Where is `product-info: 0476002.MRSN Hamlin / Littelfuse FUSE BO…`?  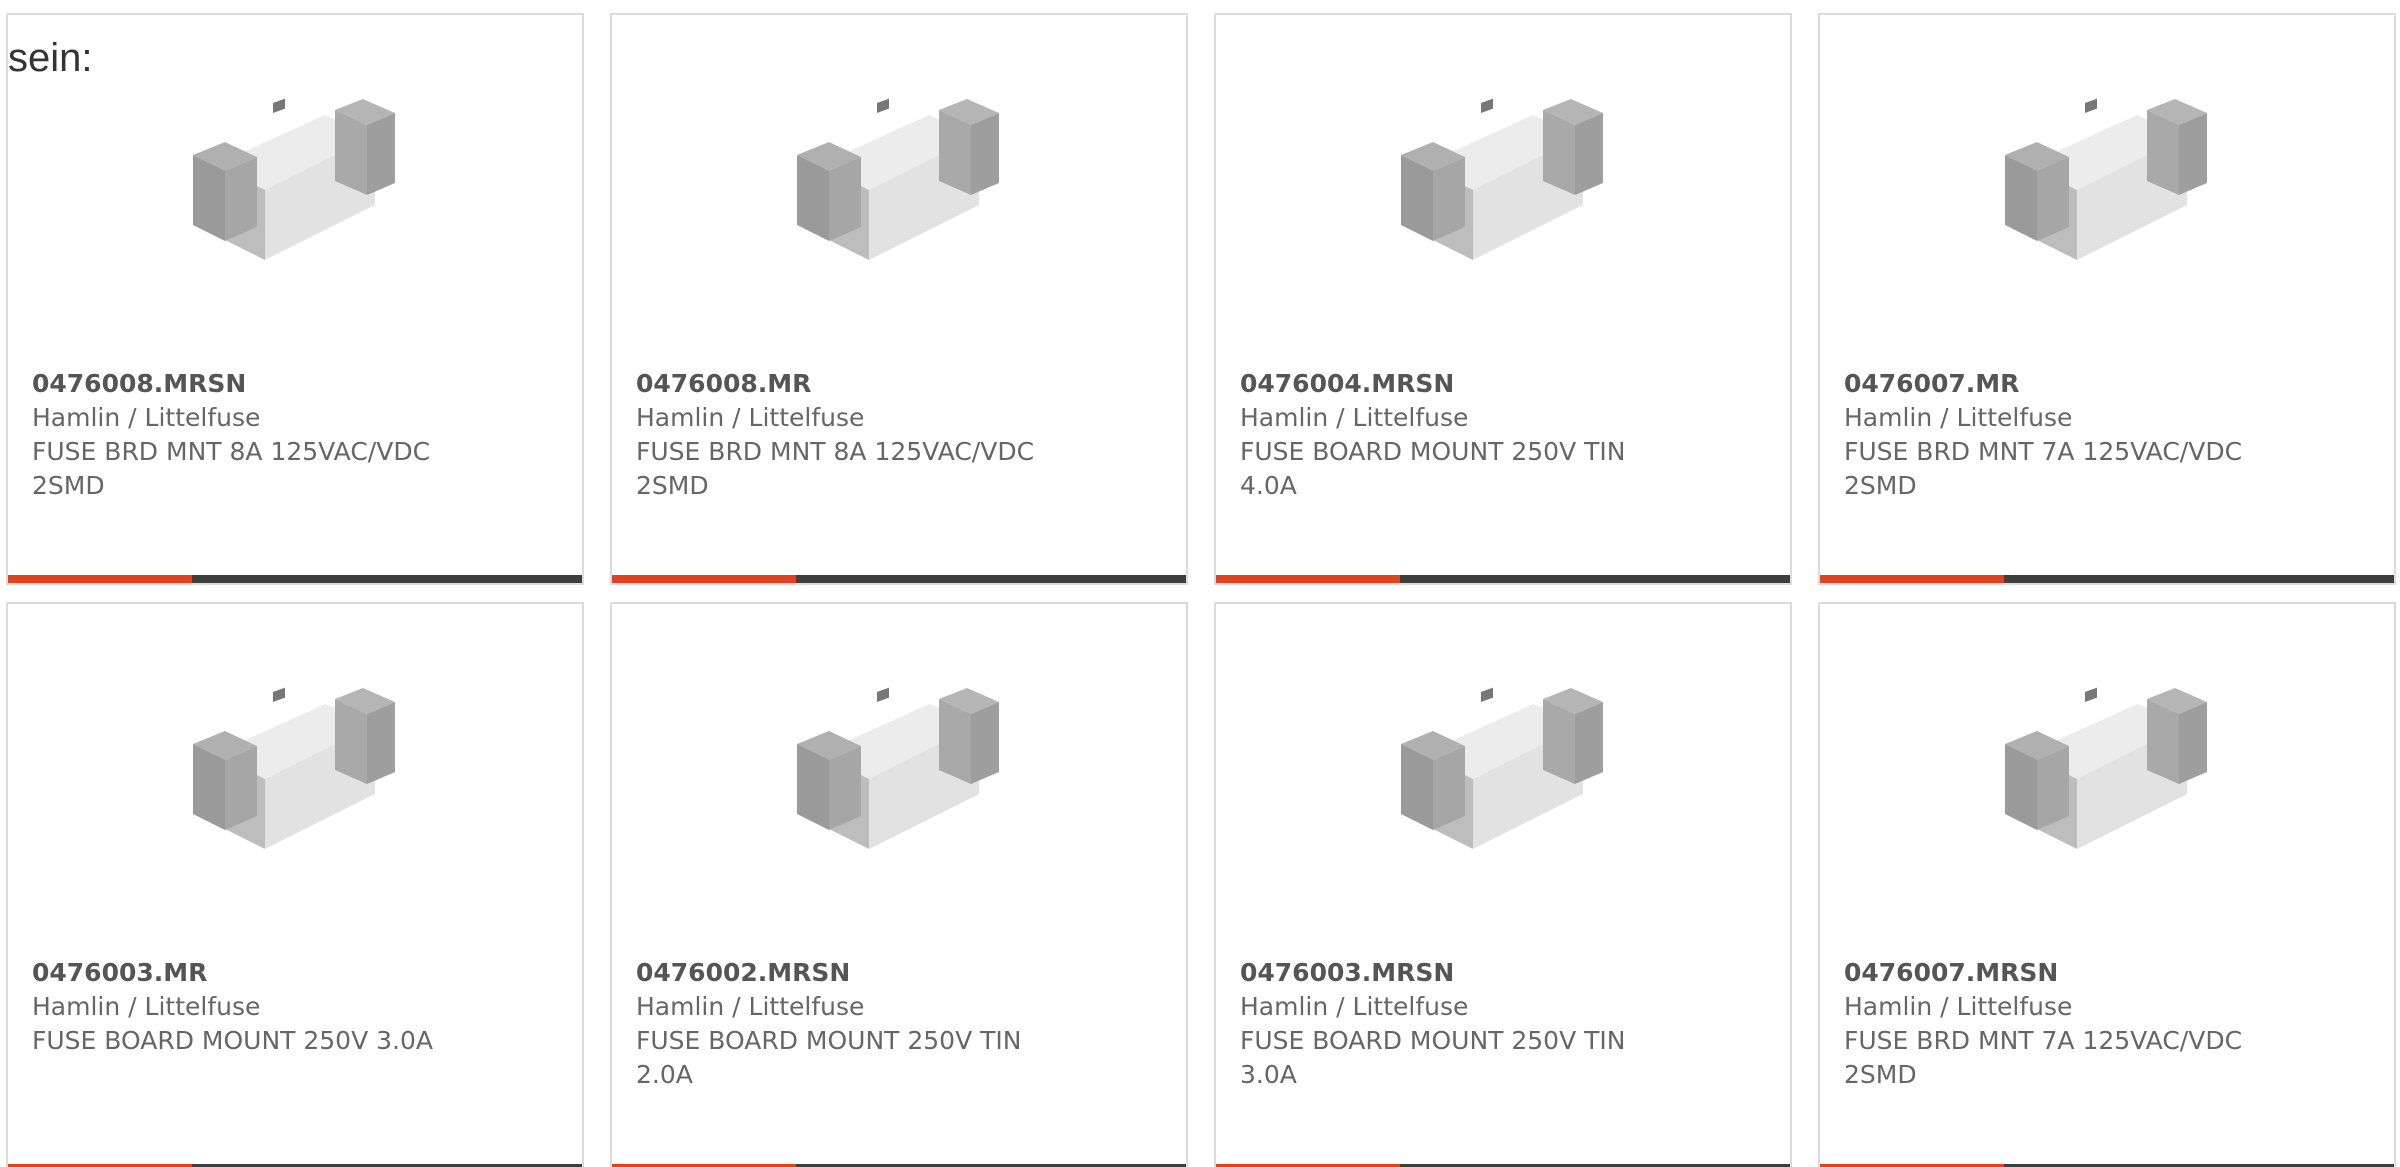
product-info: 0476002.MRSN Hamlin / Littelfuse FUSE BO… is located at coordinates (866, 1024).